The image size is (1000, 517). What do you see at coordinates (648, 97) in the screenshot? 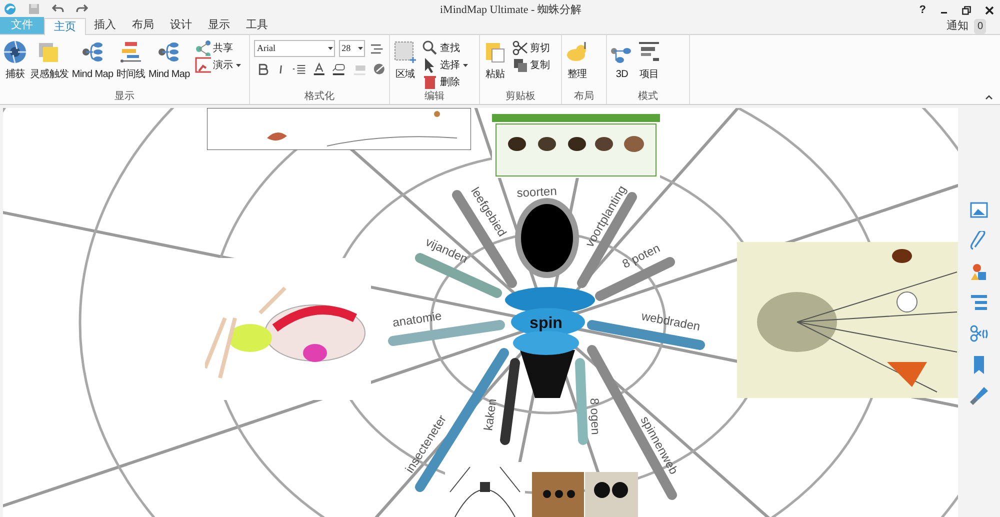
I see `group-label: 模式` at bounding box center [648, 97].